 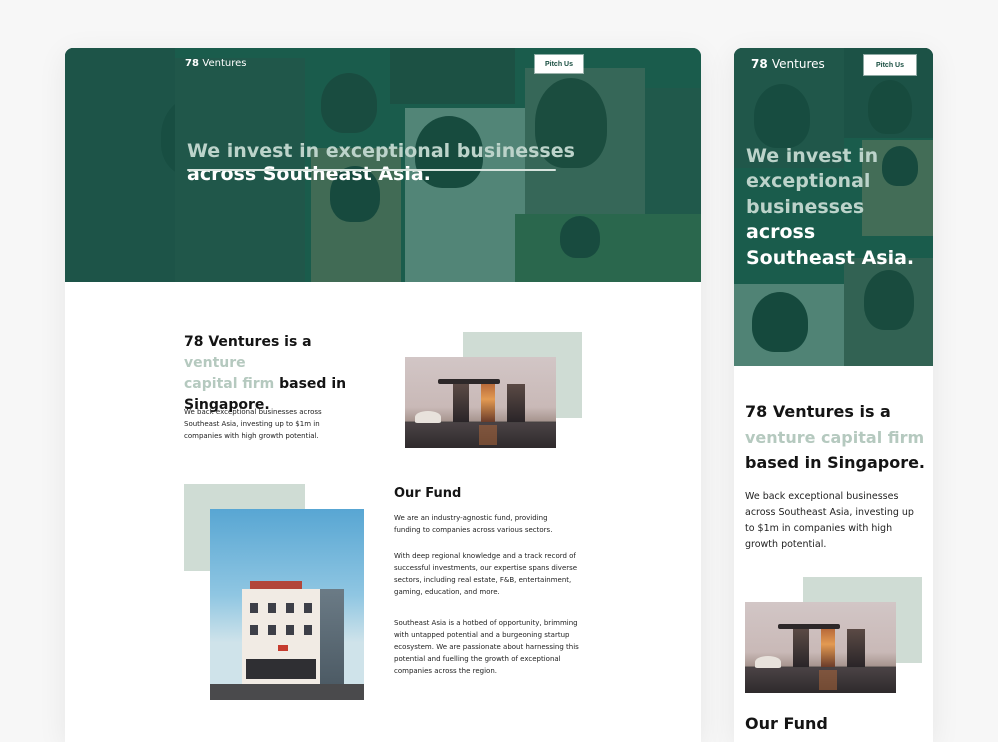 I want to click on hero-headline-line: We invest in, so click(x=812, y=156).